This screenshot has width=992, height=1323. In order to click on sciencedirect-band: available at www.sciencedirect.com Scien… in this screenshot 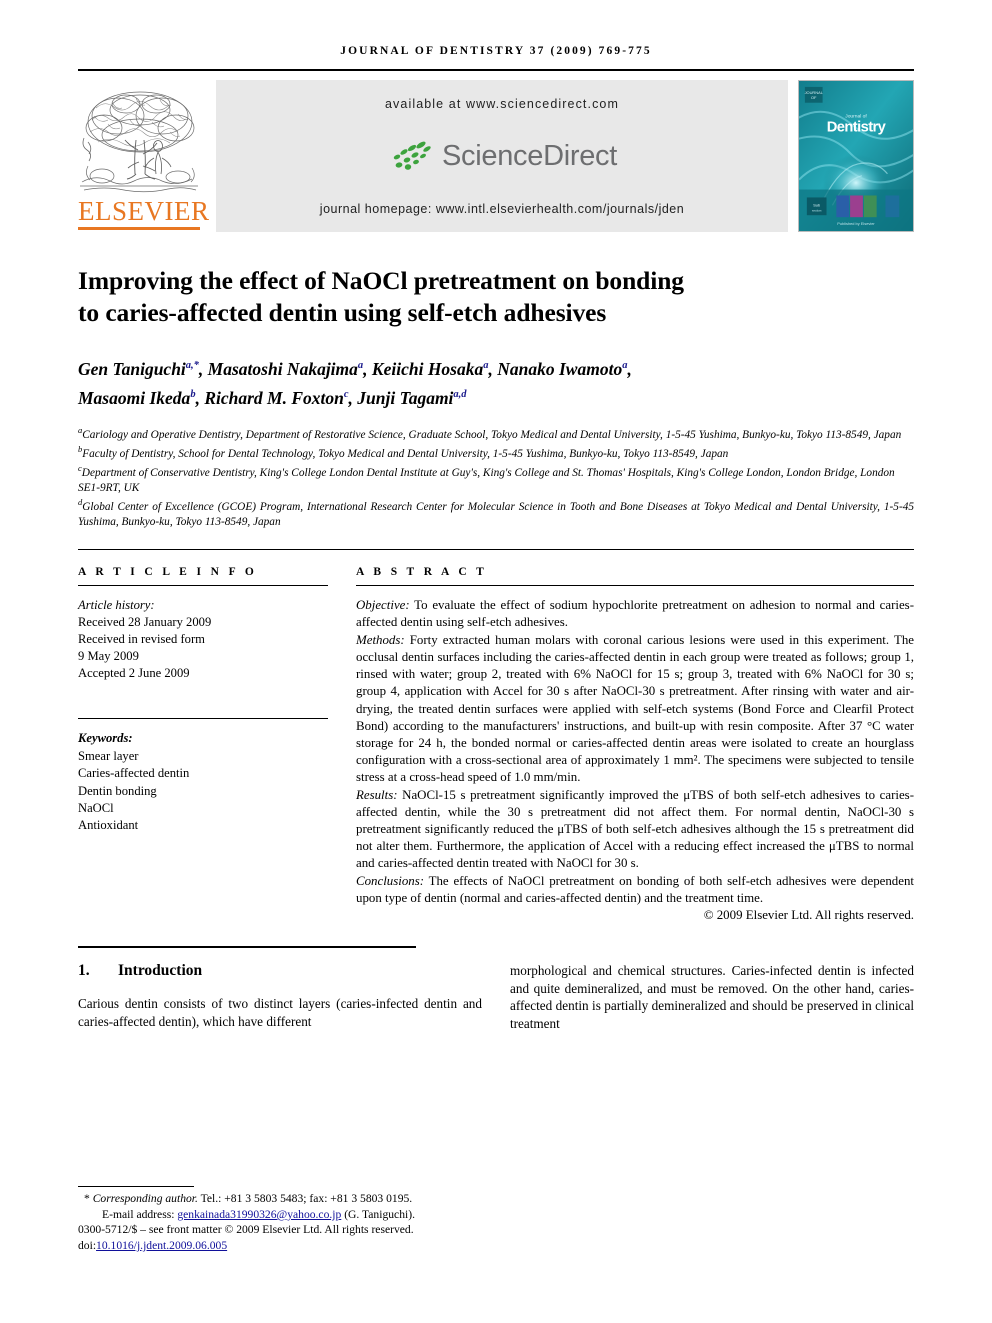, I will do `click(502, 156)`.